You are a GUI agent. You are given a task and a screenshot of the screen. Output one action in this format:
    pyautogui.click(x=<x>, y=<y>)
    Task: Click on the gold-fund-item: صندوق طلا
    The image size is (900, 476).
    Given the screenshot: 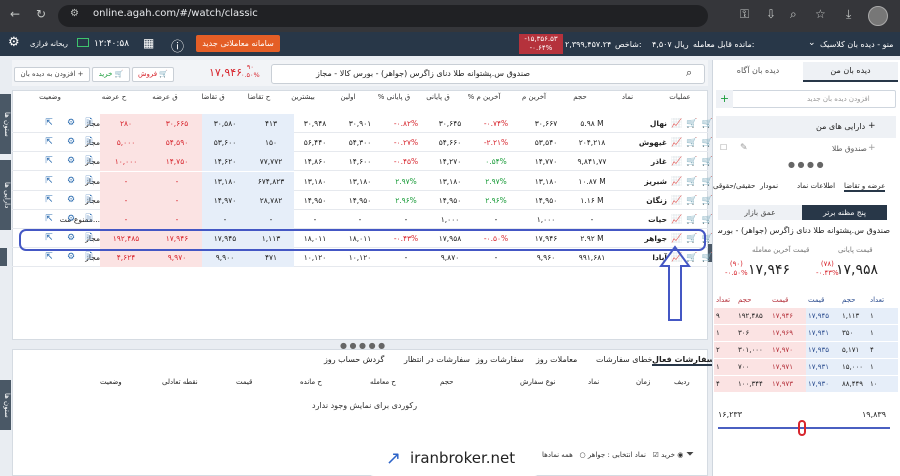 What is the action you would take?
    pyautogui.click(x=849, y=148)
    